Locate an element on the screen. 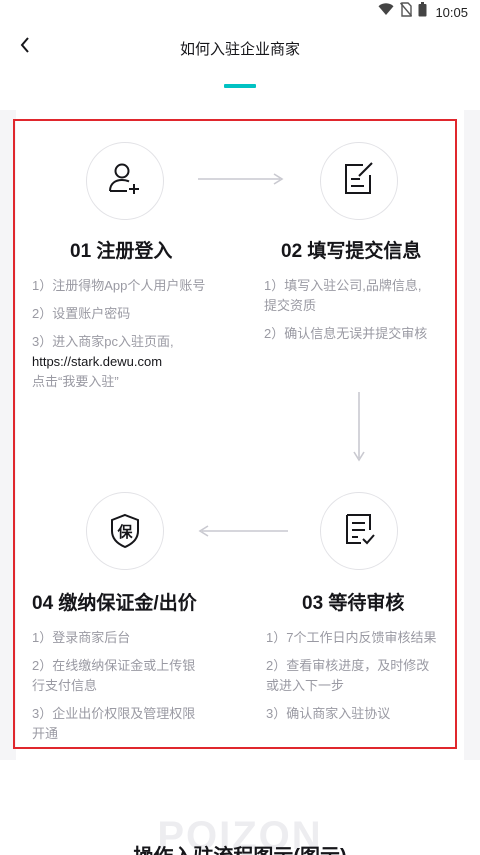 The height and width of the screenshot is (855, 480). step-1-line: 点击“我要入驻” is located at coordinates (75, 381).